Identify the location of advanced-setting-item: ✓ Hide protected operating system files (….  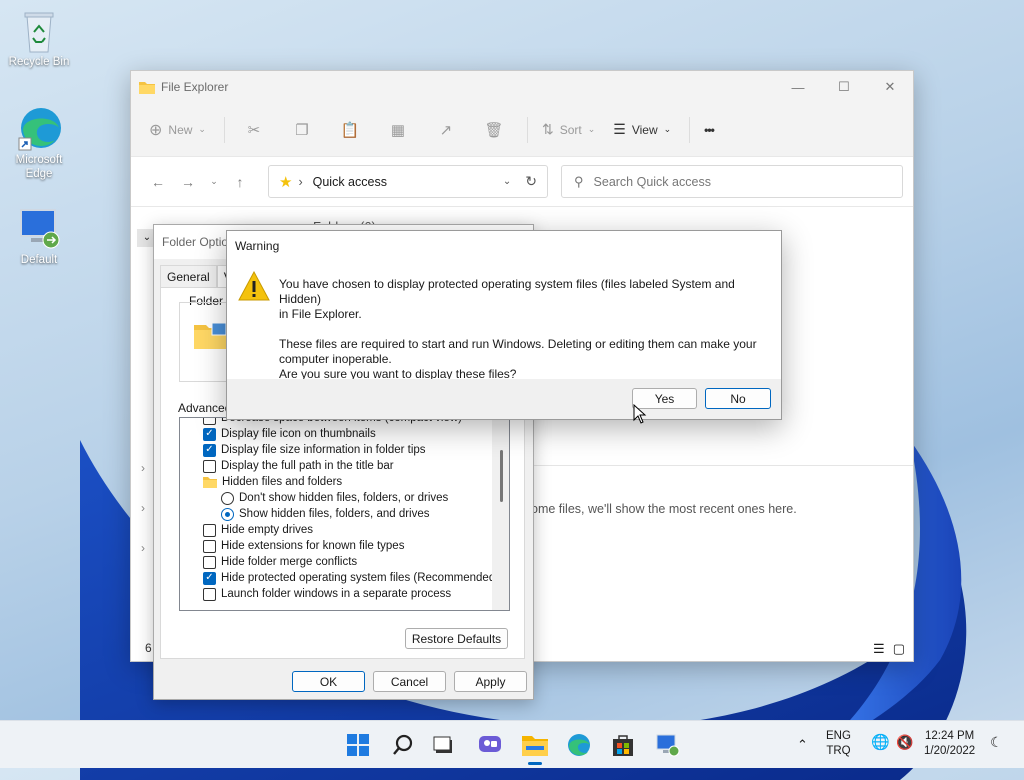
(351, 578).